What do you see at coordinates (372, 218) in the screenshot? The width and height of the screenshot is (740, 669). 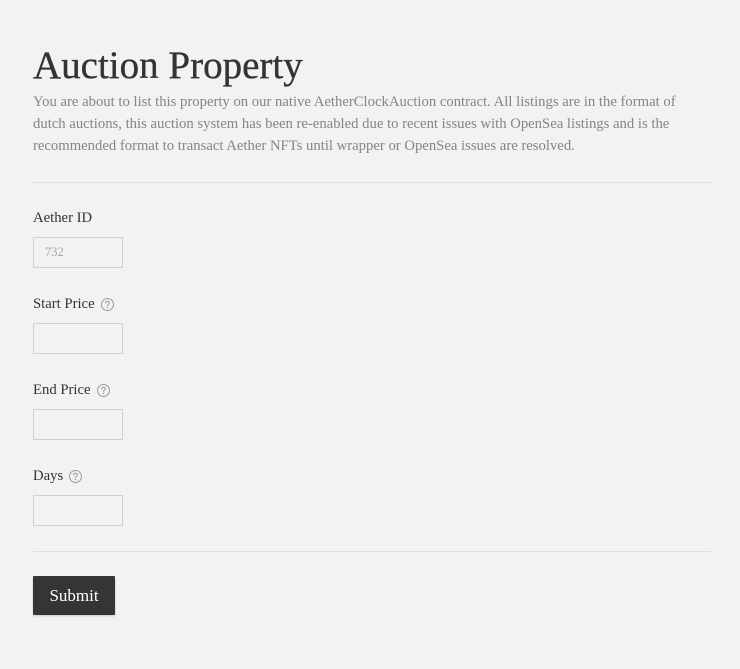 I see `aether-id-label-row: Aether ID` at bounding box center [372, 218].